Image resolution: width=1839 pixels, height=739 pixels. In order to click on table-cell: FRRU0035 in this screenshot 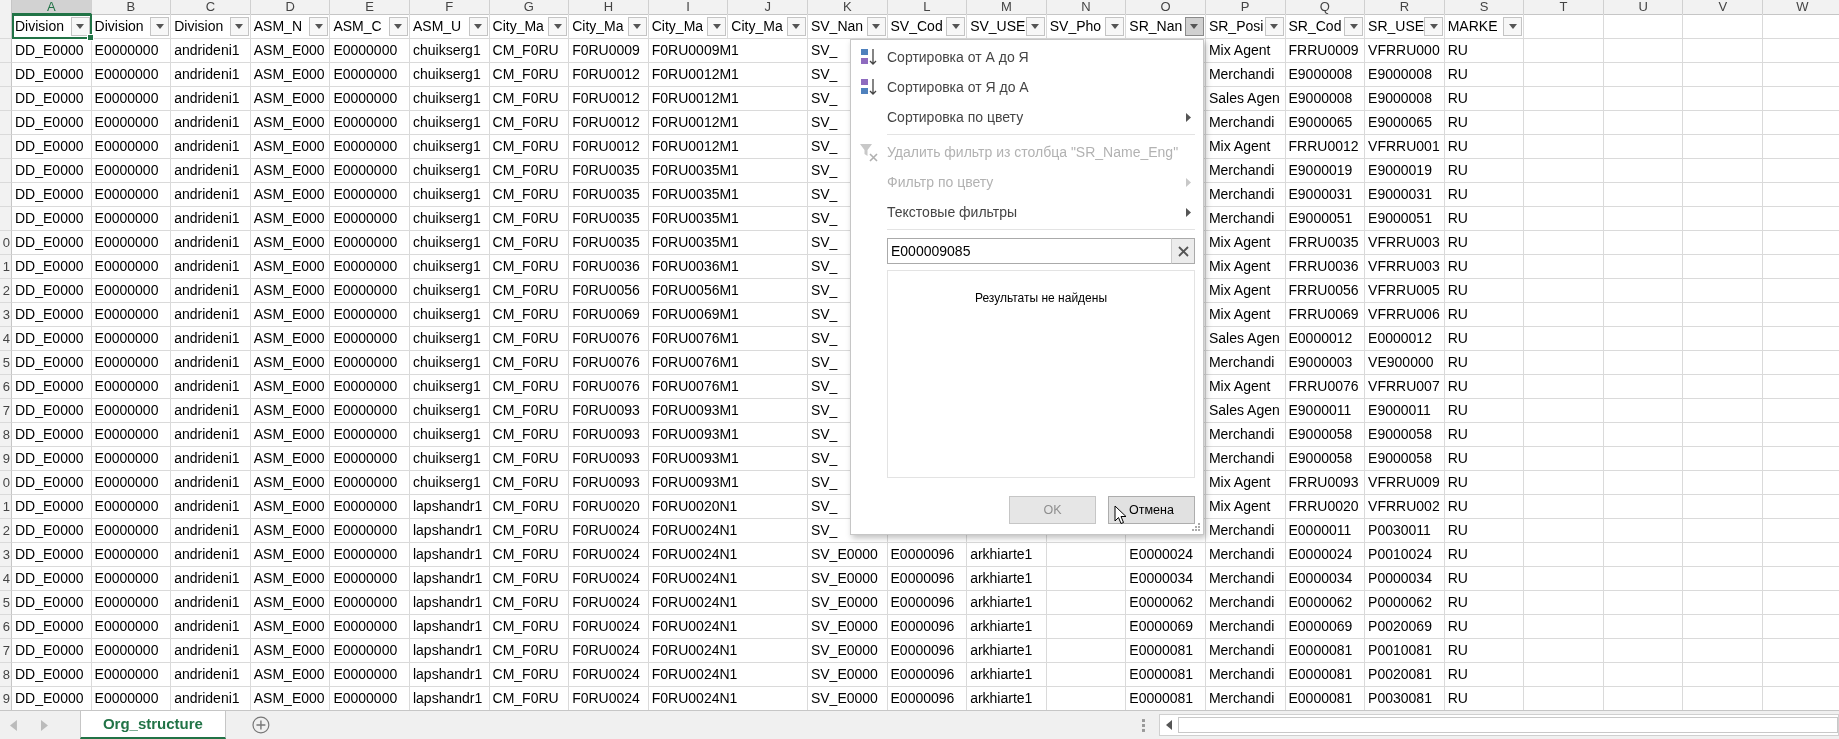, I will do `click(1325, 243)`.